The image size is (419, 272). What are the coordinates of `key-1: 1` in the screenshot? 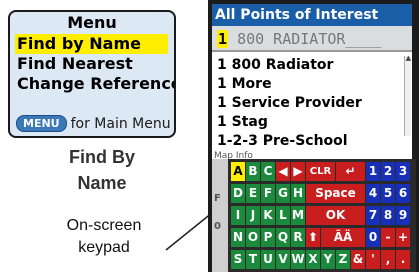 It's located at (373, 171).